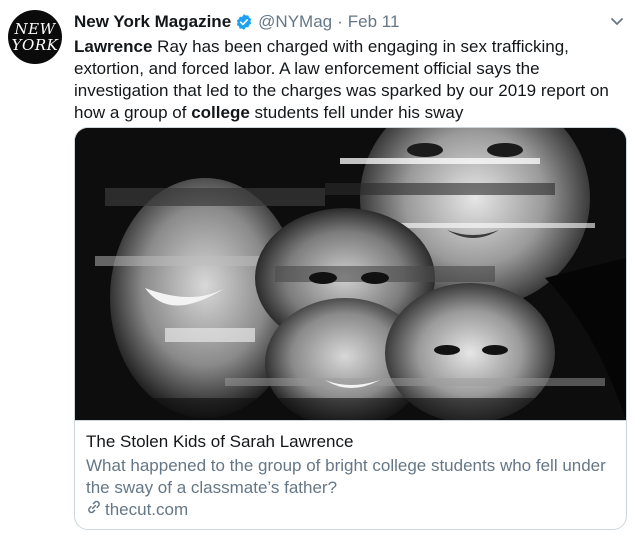 This screenshot has height=537, width=640. What do you see at coordinates (295, 22) in the screenshot?
I see `account-handle: @NYMag` at bounding box center [295, 22].